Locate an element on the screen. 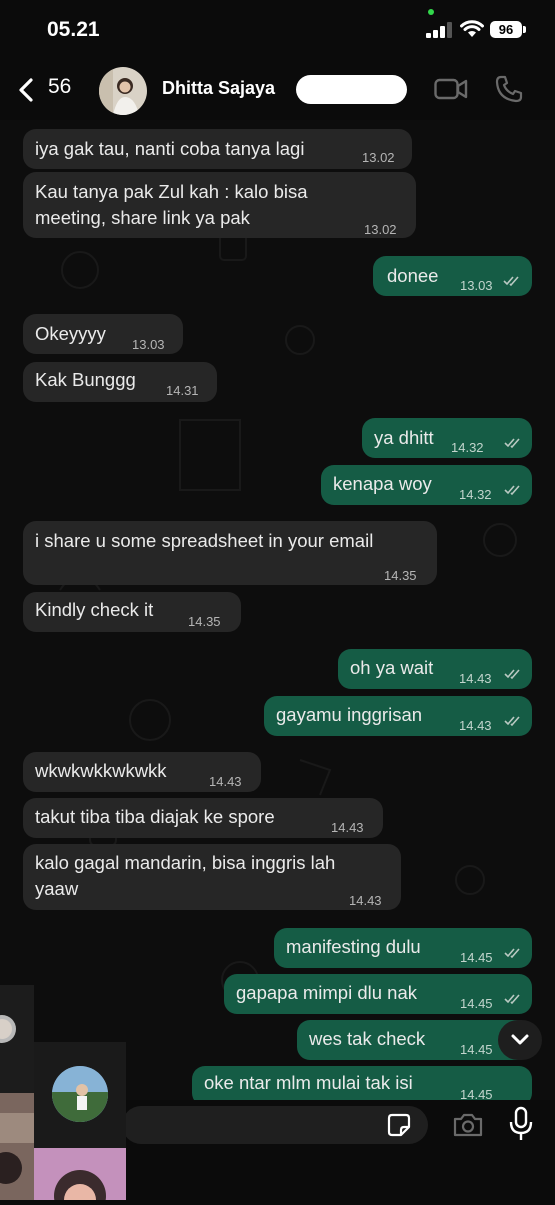  message-text: manifesting dulu is located at coordinates (353, 946).